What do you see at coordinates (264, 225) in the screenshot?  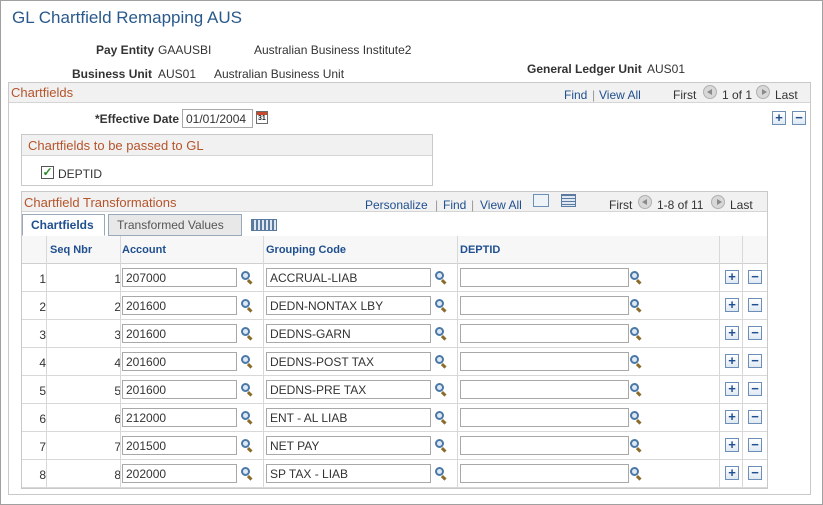 I see `show-all-columns-icon` at bounding box center [264, 225].